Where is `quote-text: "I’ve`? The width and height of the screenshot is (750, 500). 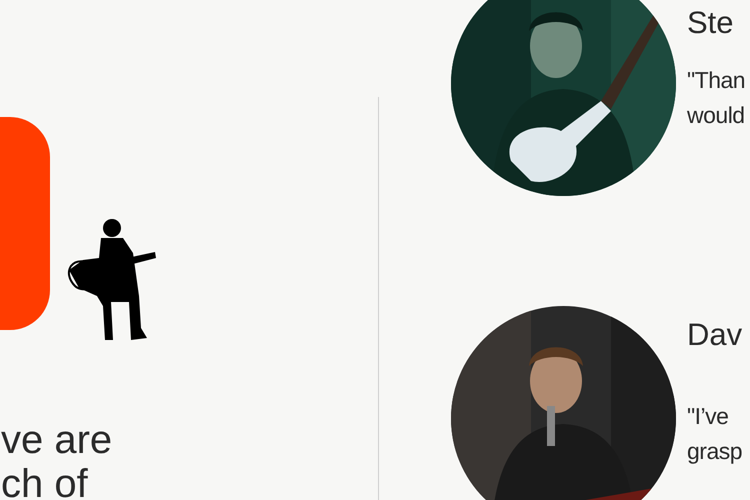 quote-text: "I’ve is located at coordinates (707, 416).